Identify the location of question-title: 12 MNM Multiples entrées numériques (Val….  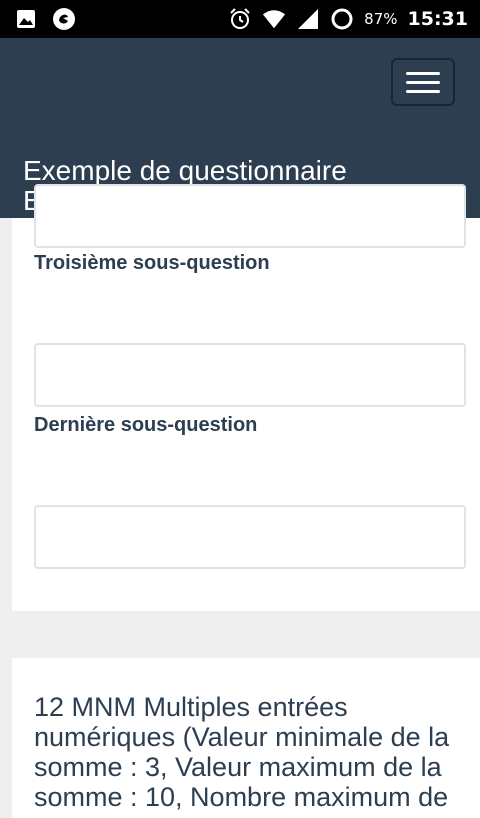
(242, 752).